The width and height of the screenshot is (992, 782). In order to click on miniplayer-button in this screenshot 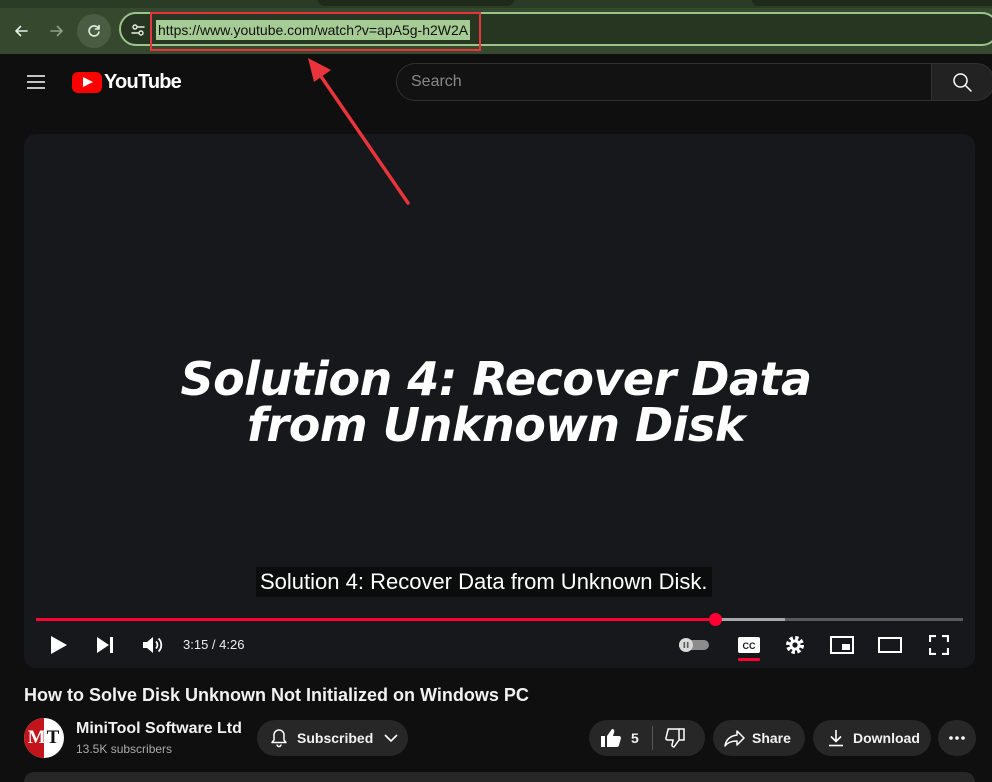, I will do `click(842, 645)`.